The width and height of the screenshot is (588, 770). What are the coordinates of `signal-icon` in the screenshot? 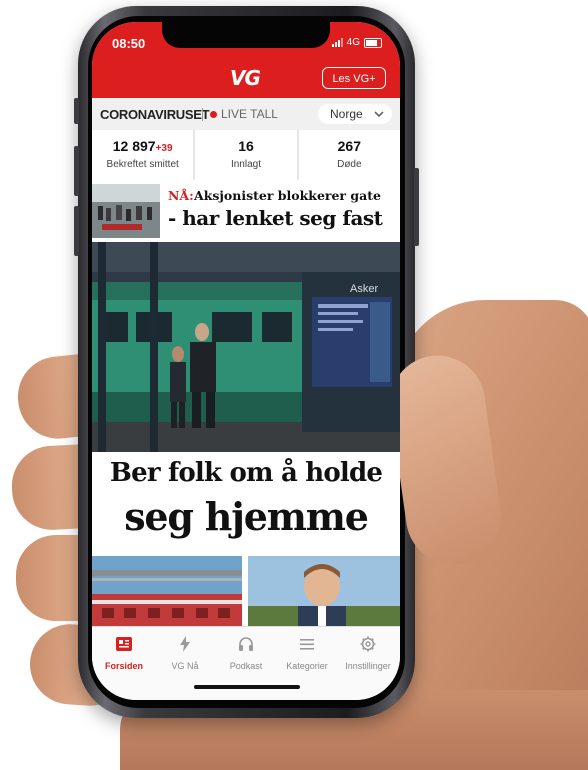 It's located at (337, 42).